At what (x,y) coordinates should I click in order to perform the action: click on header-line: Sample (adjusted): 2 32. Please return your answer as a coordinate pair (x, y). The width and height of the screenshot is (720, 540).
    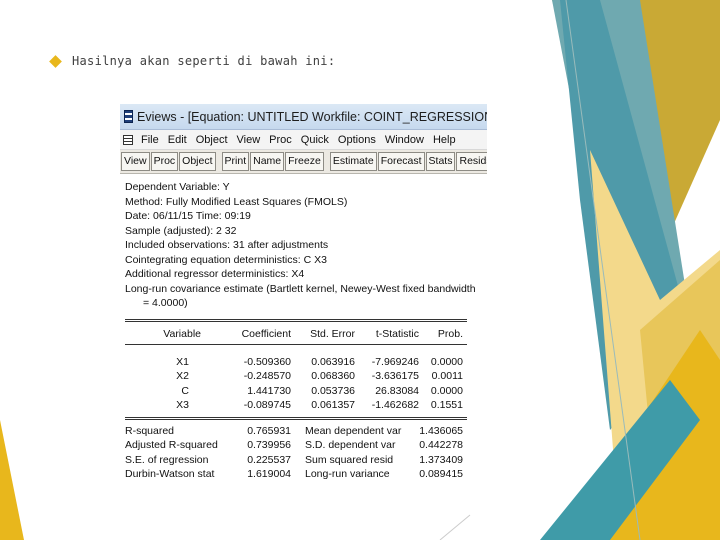
    Looking at the image, I should click on (181, 230).